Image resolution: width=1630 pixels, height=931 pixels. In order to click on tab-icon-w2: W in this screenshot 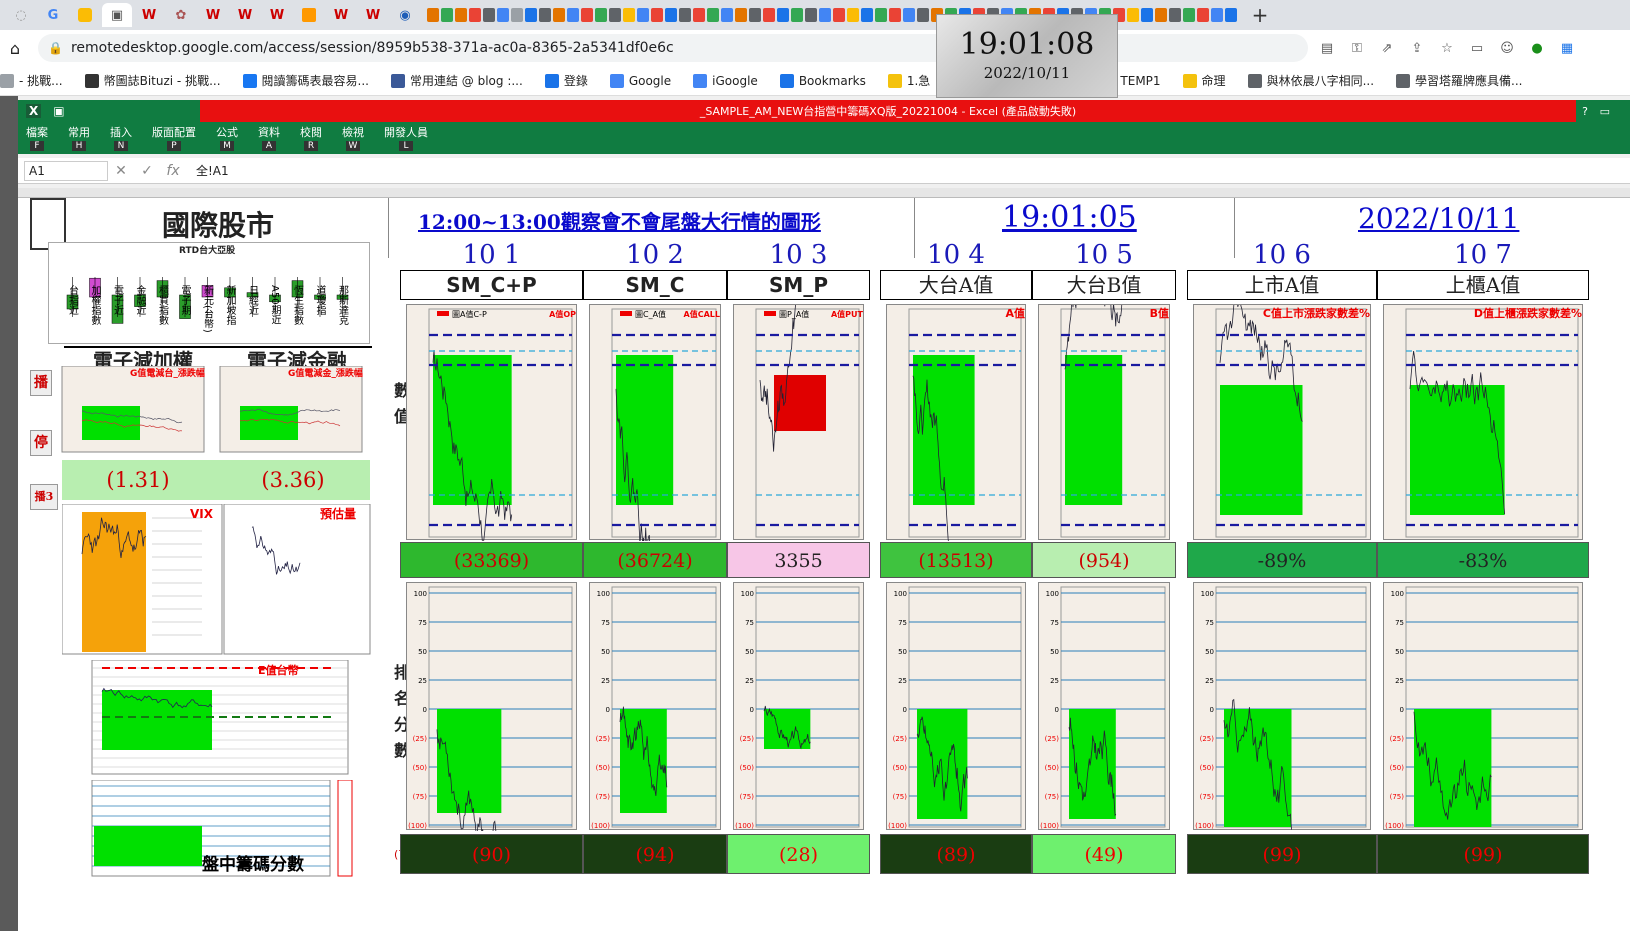, I will do `click(213, 15)`.